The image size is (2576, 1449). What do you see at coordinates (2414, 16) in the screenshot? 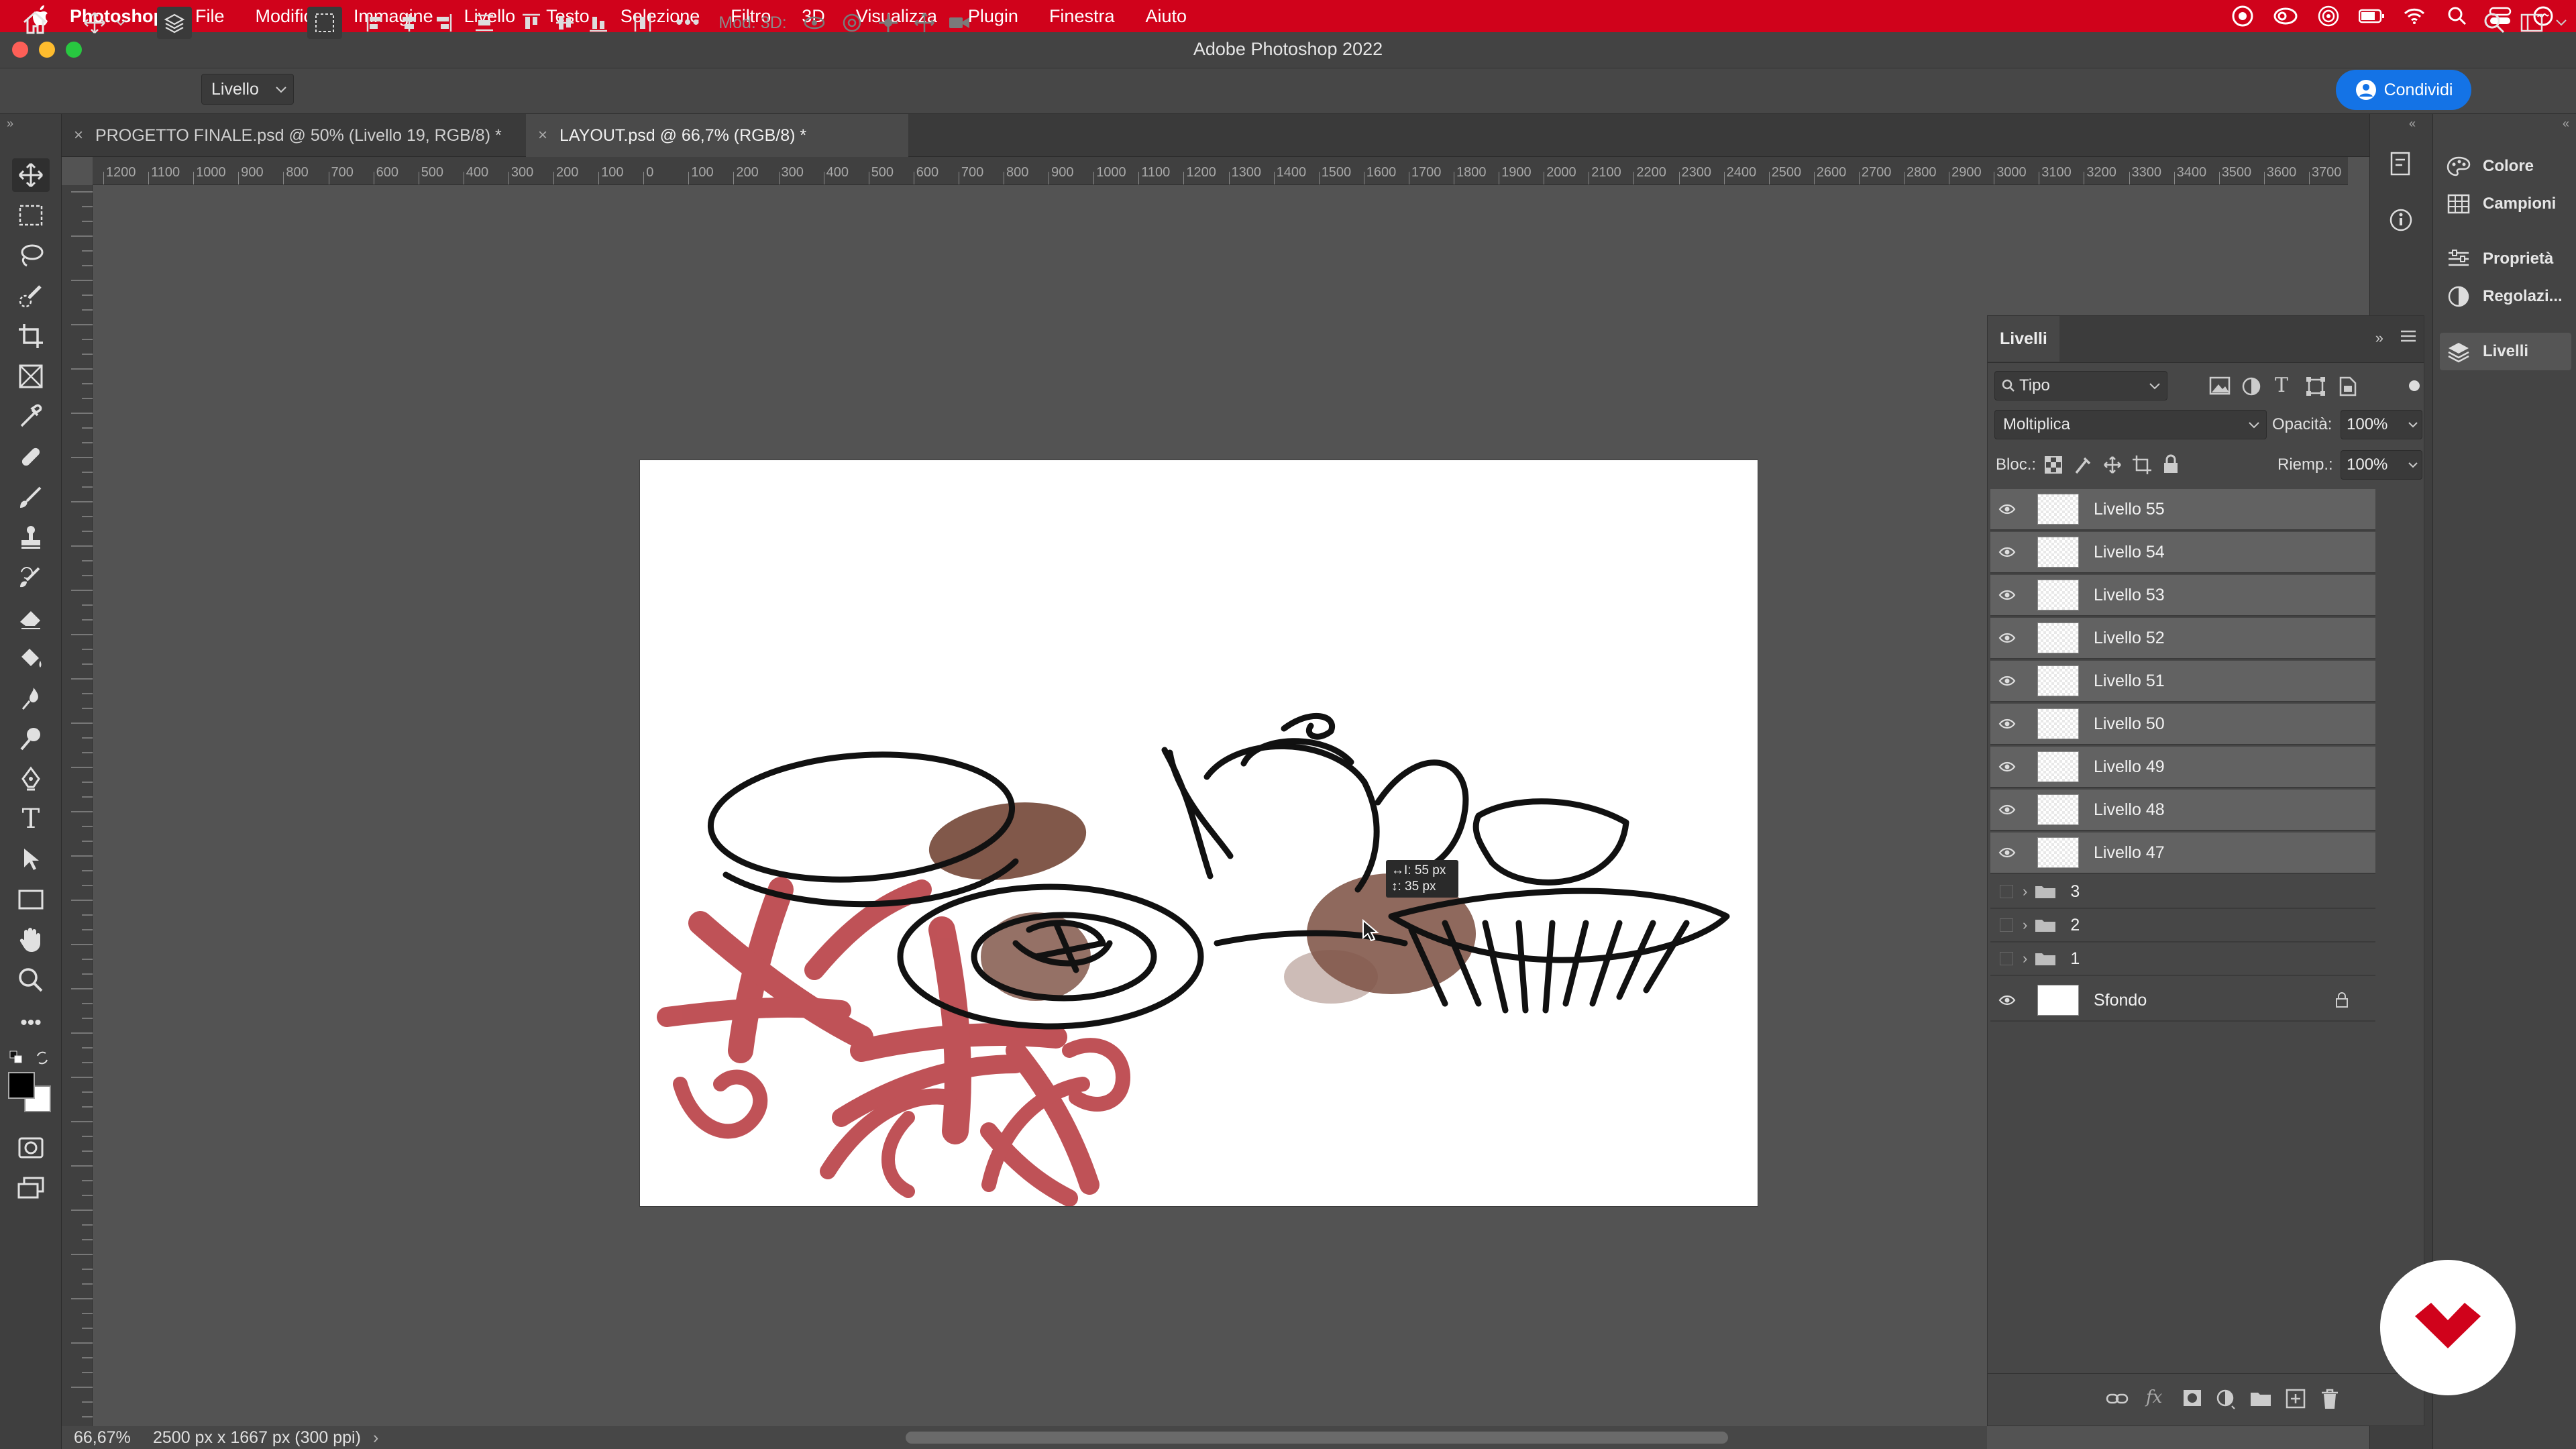
I see `wifi-icon` at bounding box center [2414, 16].